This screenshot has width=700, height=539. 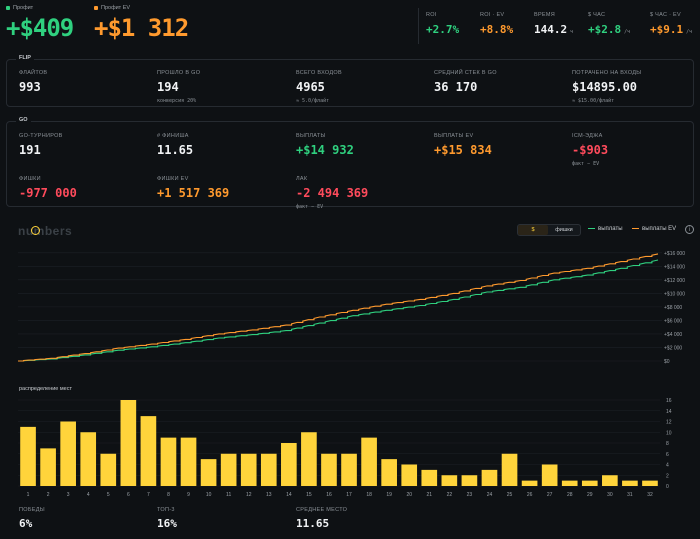 I want to click on bottom-stat-value: 11.65, so click(x=313, y=523).